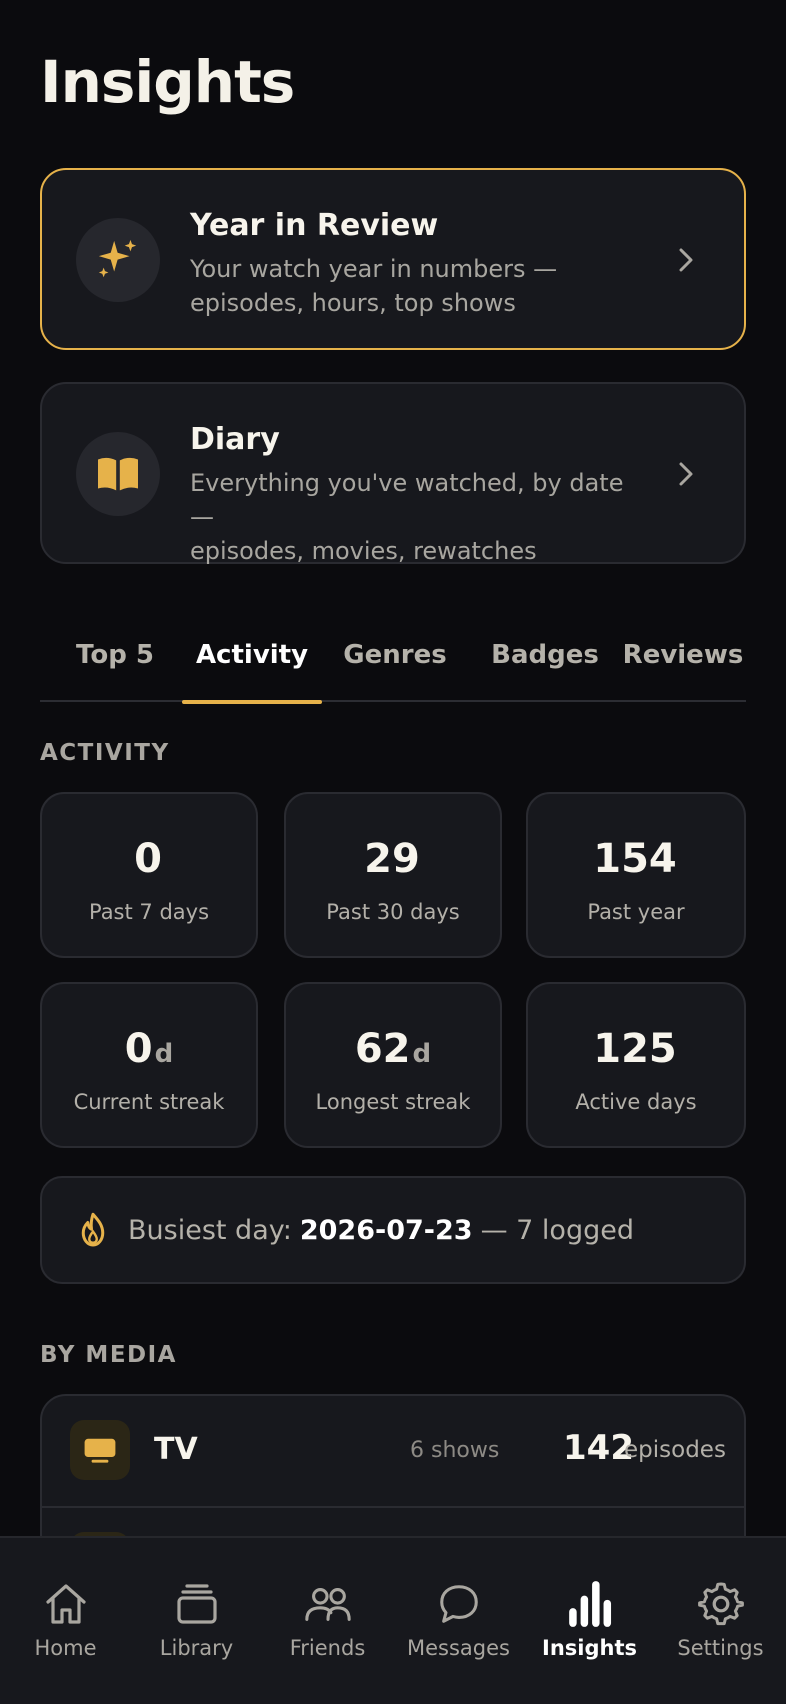  I want to click on media-name: TV, so click(176, 1449).